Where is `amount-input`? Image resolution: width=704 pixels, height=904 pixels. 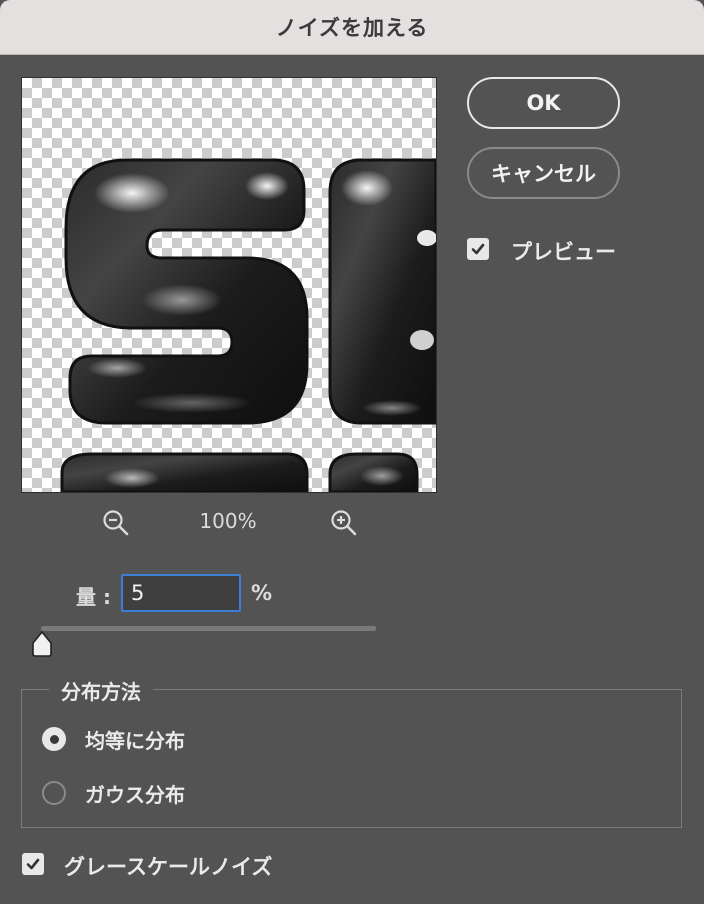
amount-input is located at coordinates (181, 593).